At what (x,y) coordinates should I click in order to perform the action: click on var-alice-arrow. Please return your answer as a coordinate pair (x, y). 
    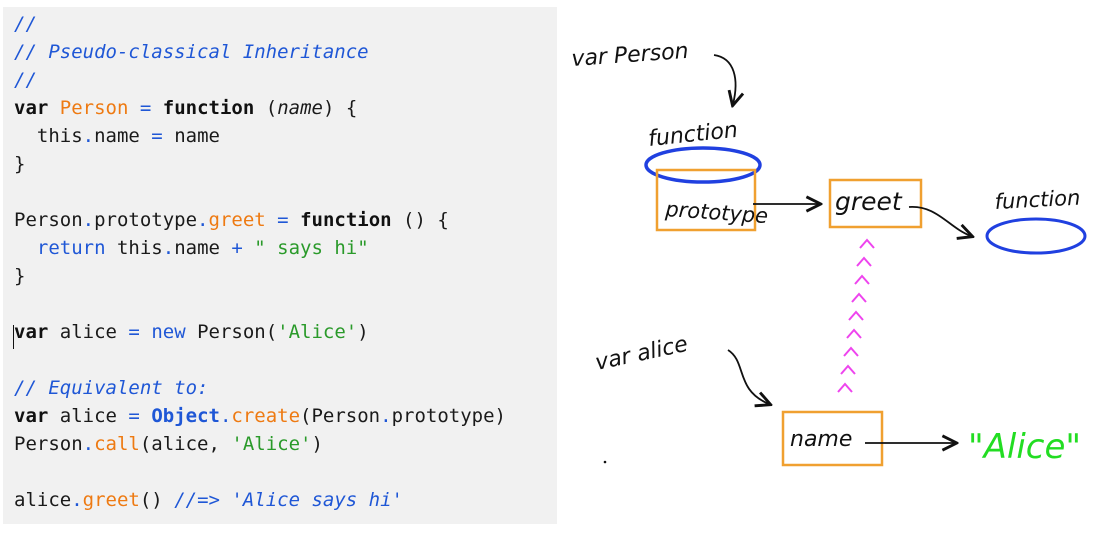
    Looking at the image, I should click on (748, 376).